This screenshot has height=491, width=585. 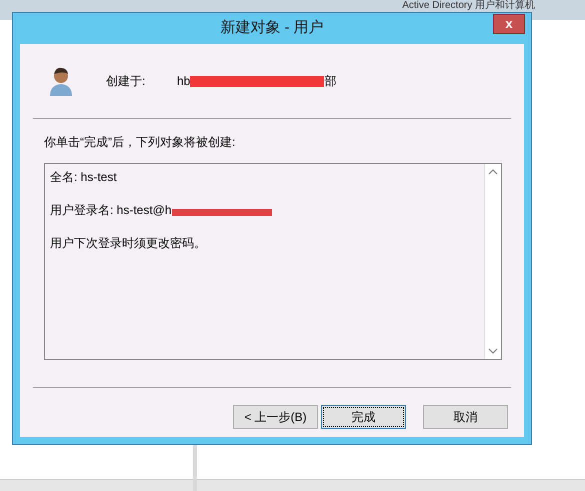 What do you see at coordinates (330, 81) in the screenshot?
I see `created-in-value: 部` at bounding box center [330, 81].